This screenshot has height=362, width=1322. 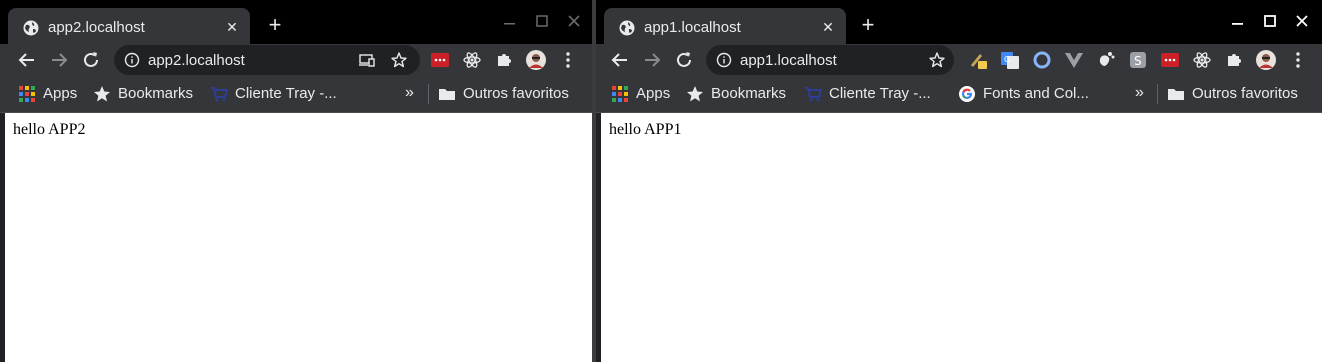 I want to click on tab-strip: app2.localhost ✕ +, so click(x=296, y=24).